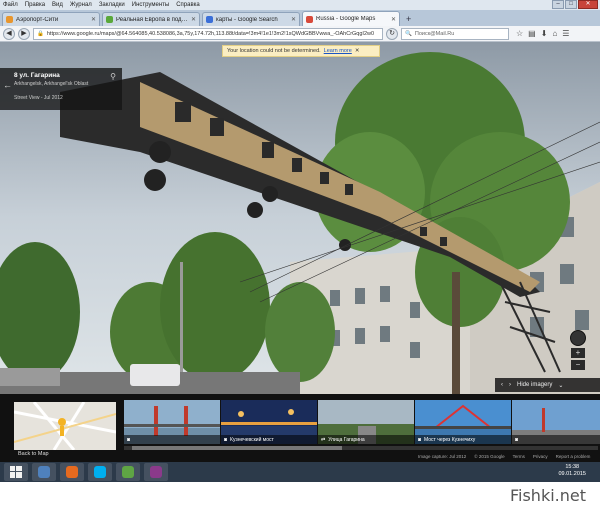  What do you see at coordinates (532, 33) in the screenshot?
I see `bookmarks-icon: ▤` at bounding box center [532, 33].